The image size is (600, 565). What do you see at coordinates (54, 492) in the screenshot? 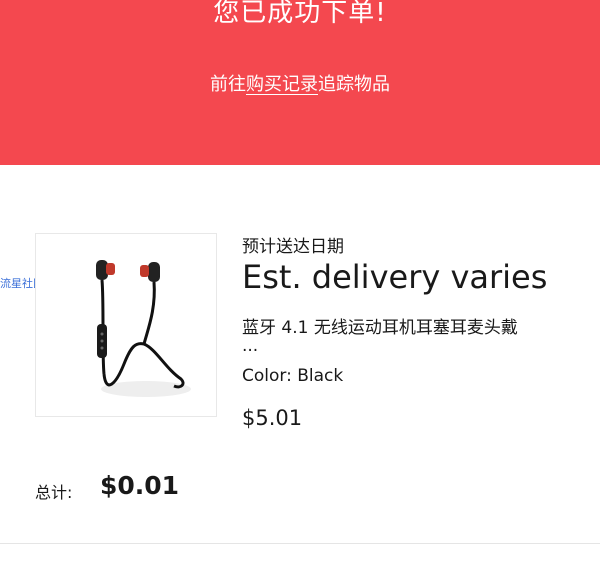
I see `total-label: 总计:` at bounding box center [54, 492].